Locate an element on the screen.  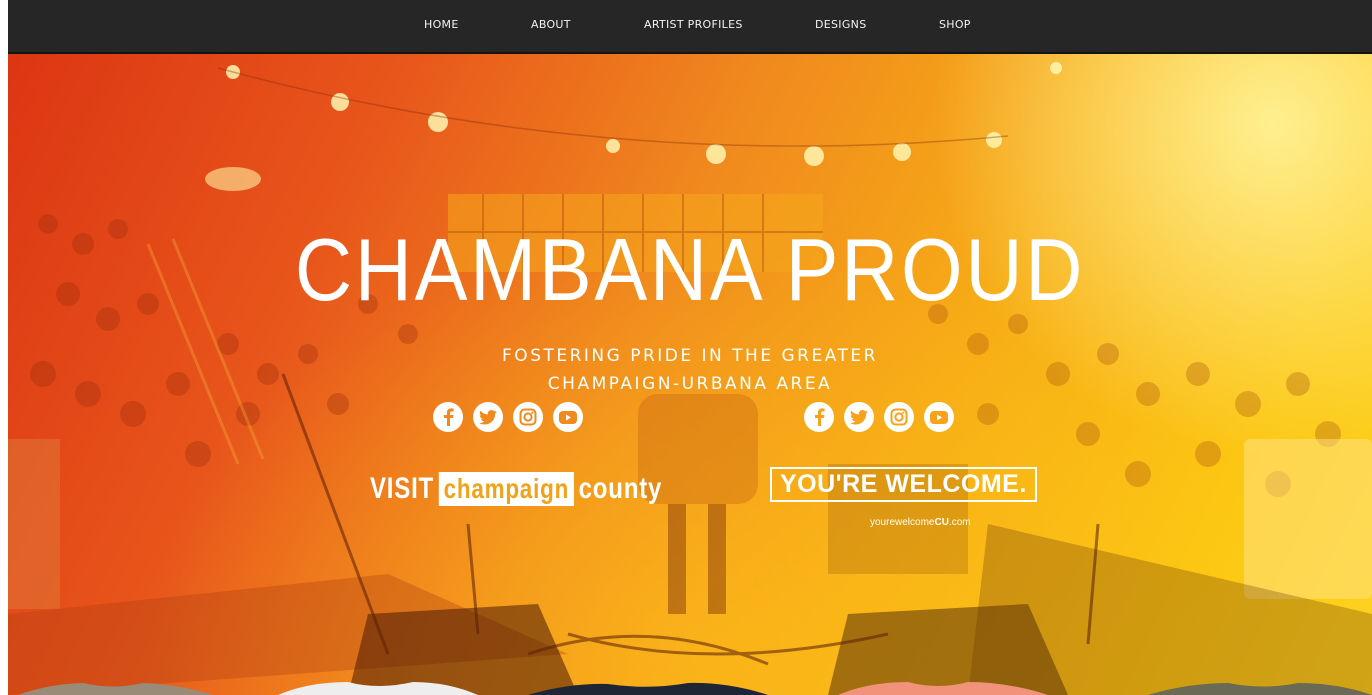
welcome-url-prefix: yourewelcome is located at coordinates (902, 522).